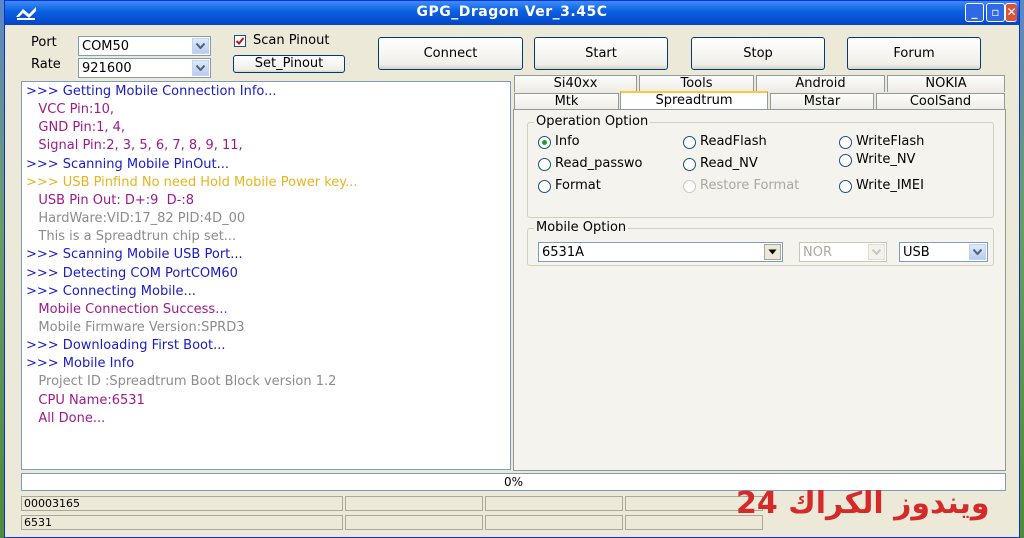  What do you see at coordinates (750, 185) in the screenshot?
I see `radio-label-restore-format: Restore Format` at bounding box center [750, 185].